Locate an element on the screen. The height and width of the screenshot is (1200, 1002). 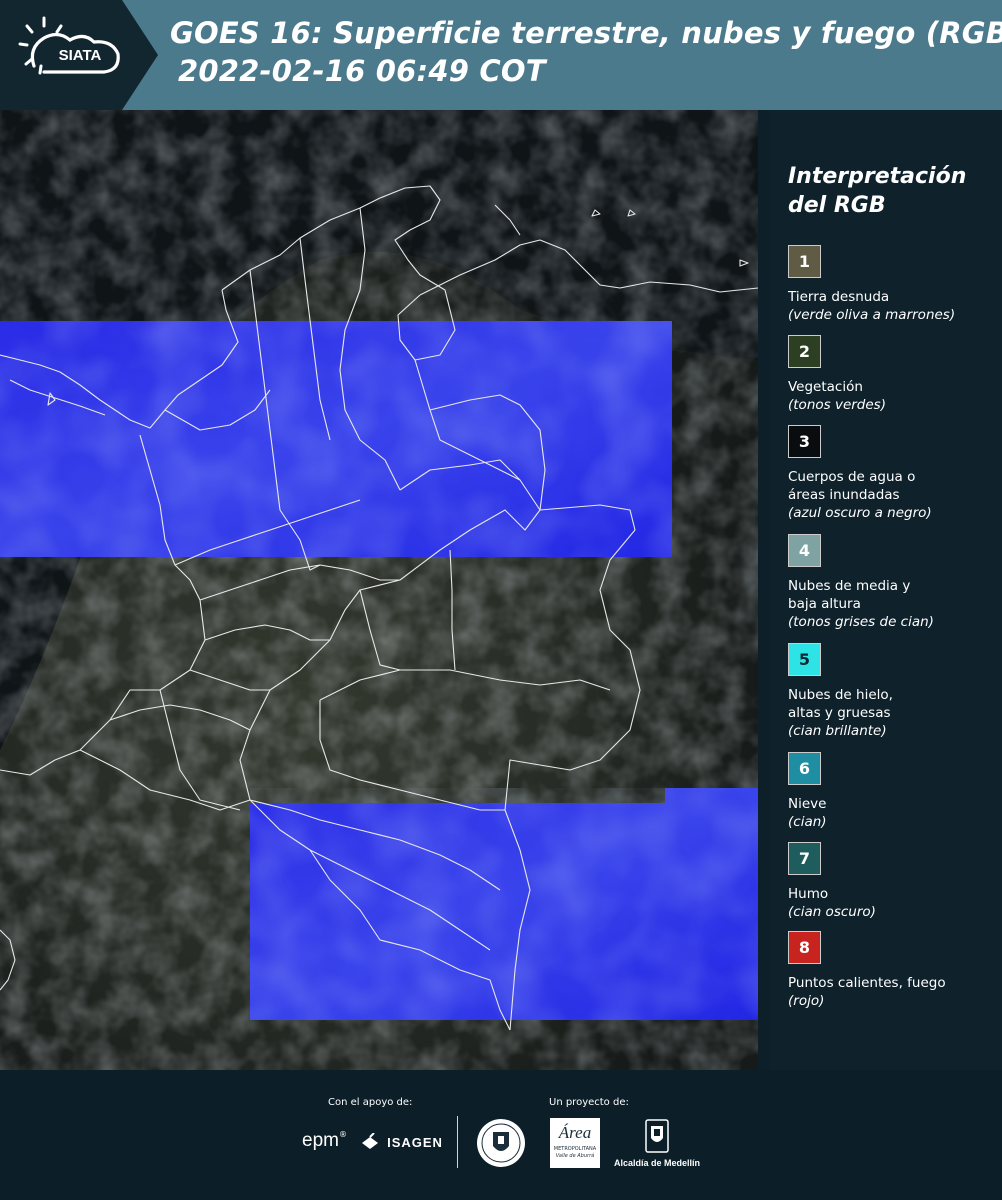
legend-swatch: 7 is located at coordinates (804, 858).